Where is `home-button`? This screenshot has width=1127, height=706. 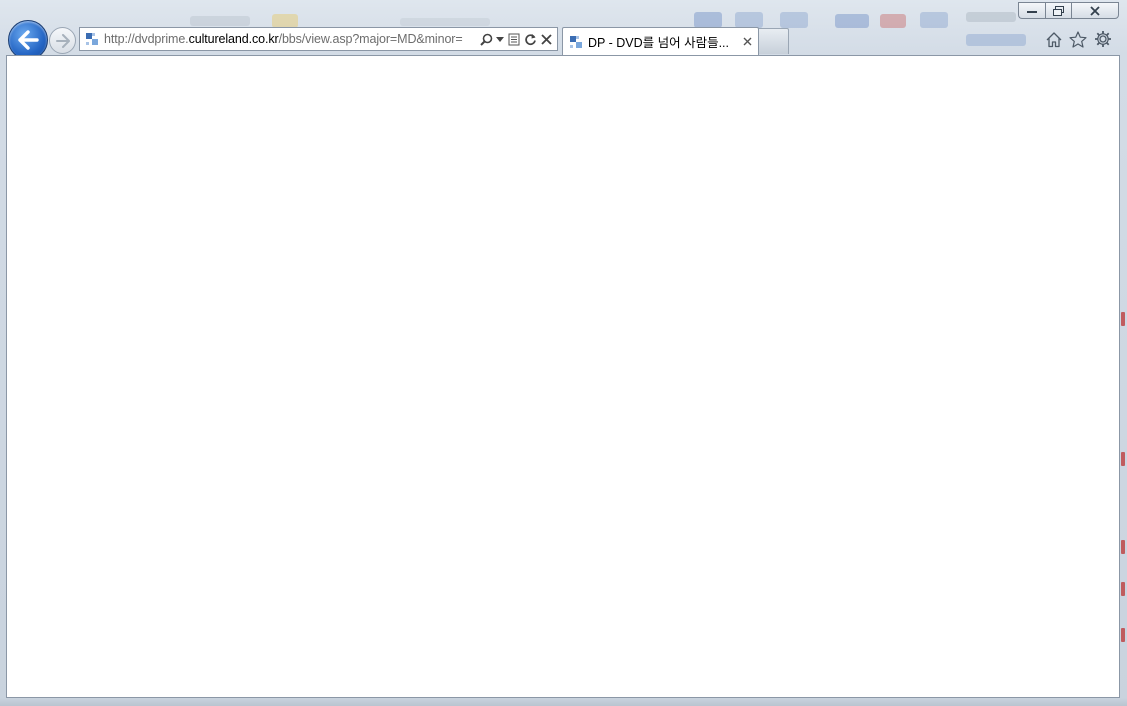
home-button is located at coordinates (1054, 39).